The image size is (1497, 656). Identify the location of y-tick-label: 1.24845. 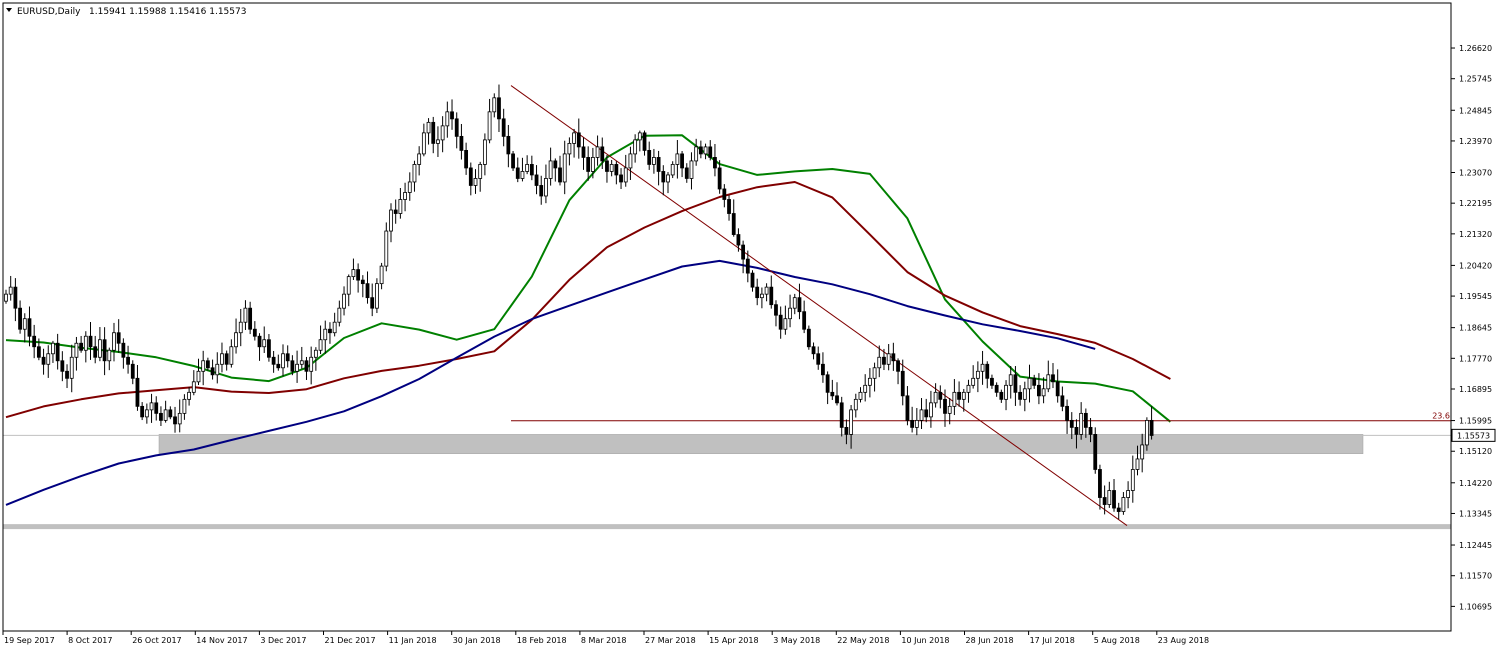
(1475, 110).